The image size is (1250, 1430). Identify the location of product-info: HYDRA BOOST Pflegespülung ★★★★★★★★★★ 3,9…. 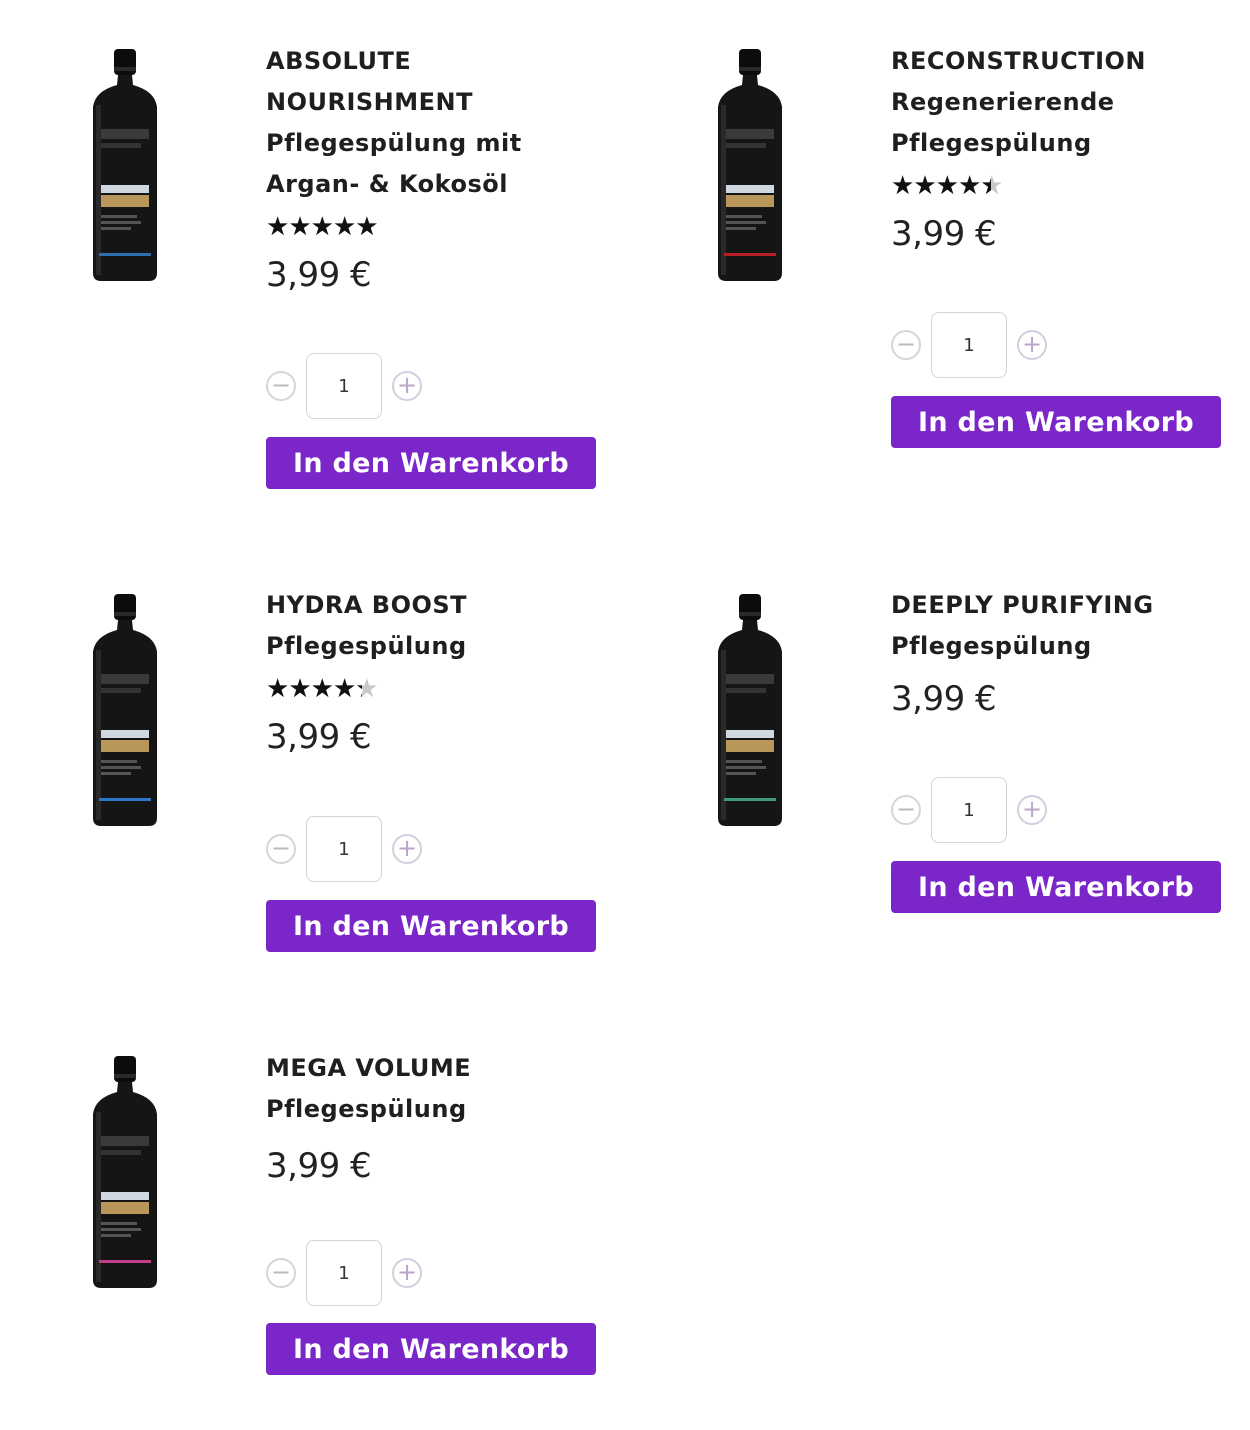
(446, 674).